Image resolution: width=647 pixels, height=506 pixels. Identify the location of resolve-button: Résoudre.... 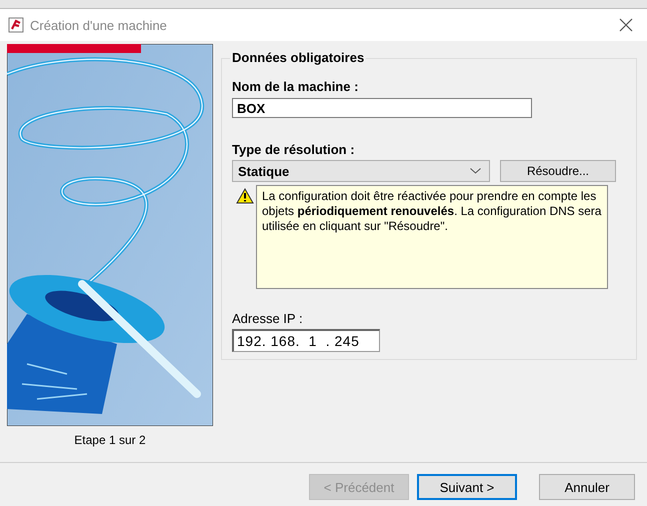
(558, 171).